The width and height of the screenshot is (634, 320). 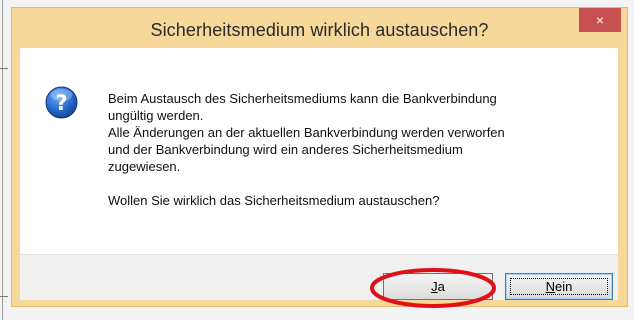 I want to click on close-button: ×, so click(x=600, y=20).